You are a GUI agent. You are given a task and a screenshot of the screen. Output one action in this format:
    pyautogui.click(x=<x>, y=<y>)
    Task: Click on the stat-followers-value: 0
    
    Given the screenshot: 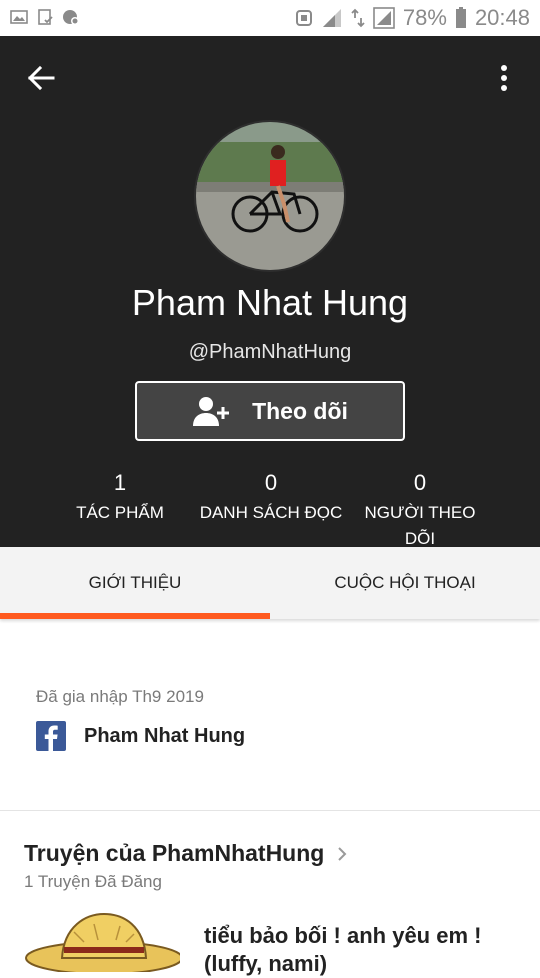 What is the action you would take?
    pyautogui.click(x=420, y=482)
    